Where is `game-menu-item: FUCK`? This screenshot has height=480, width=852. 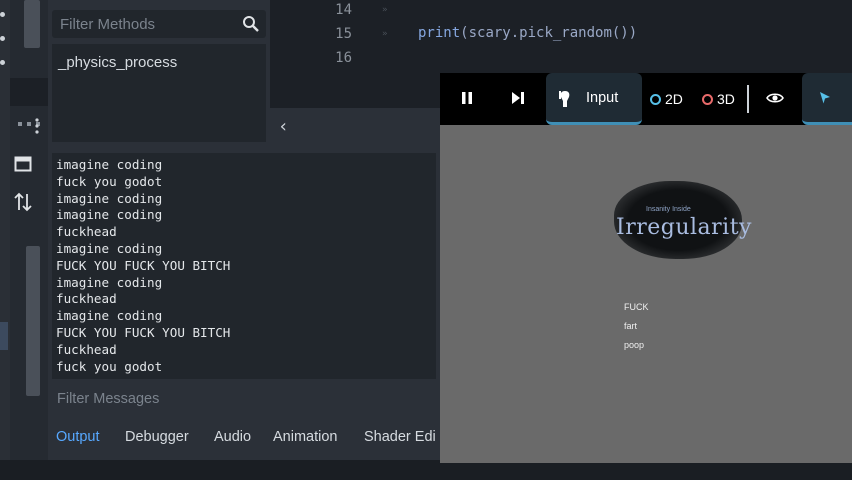 game-menu-item: FUCK is located at coordinates (636, 307).